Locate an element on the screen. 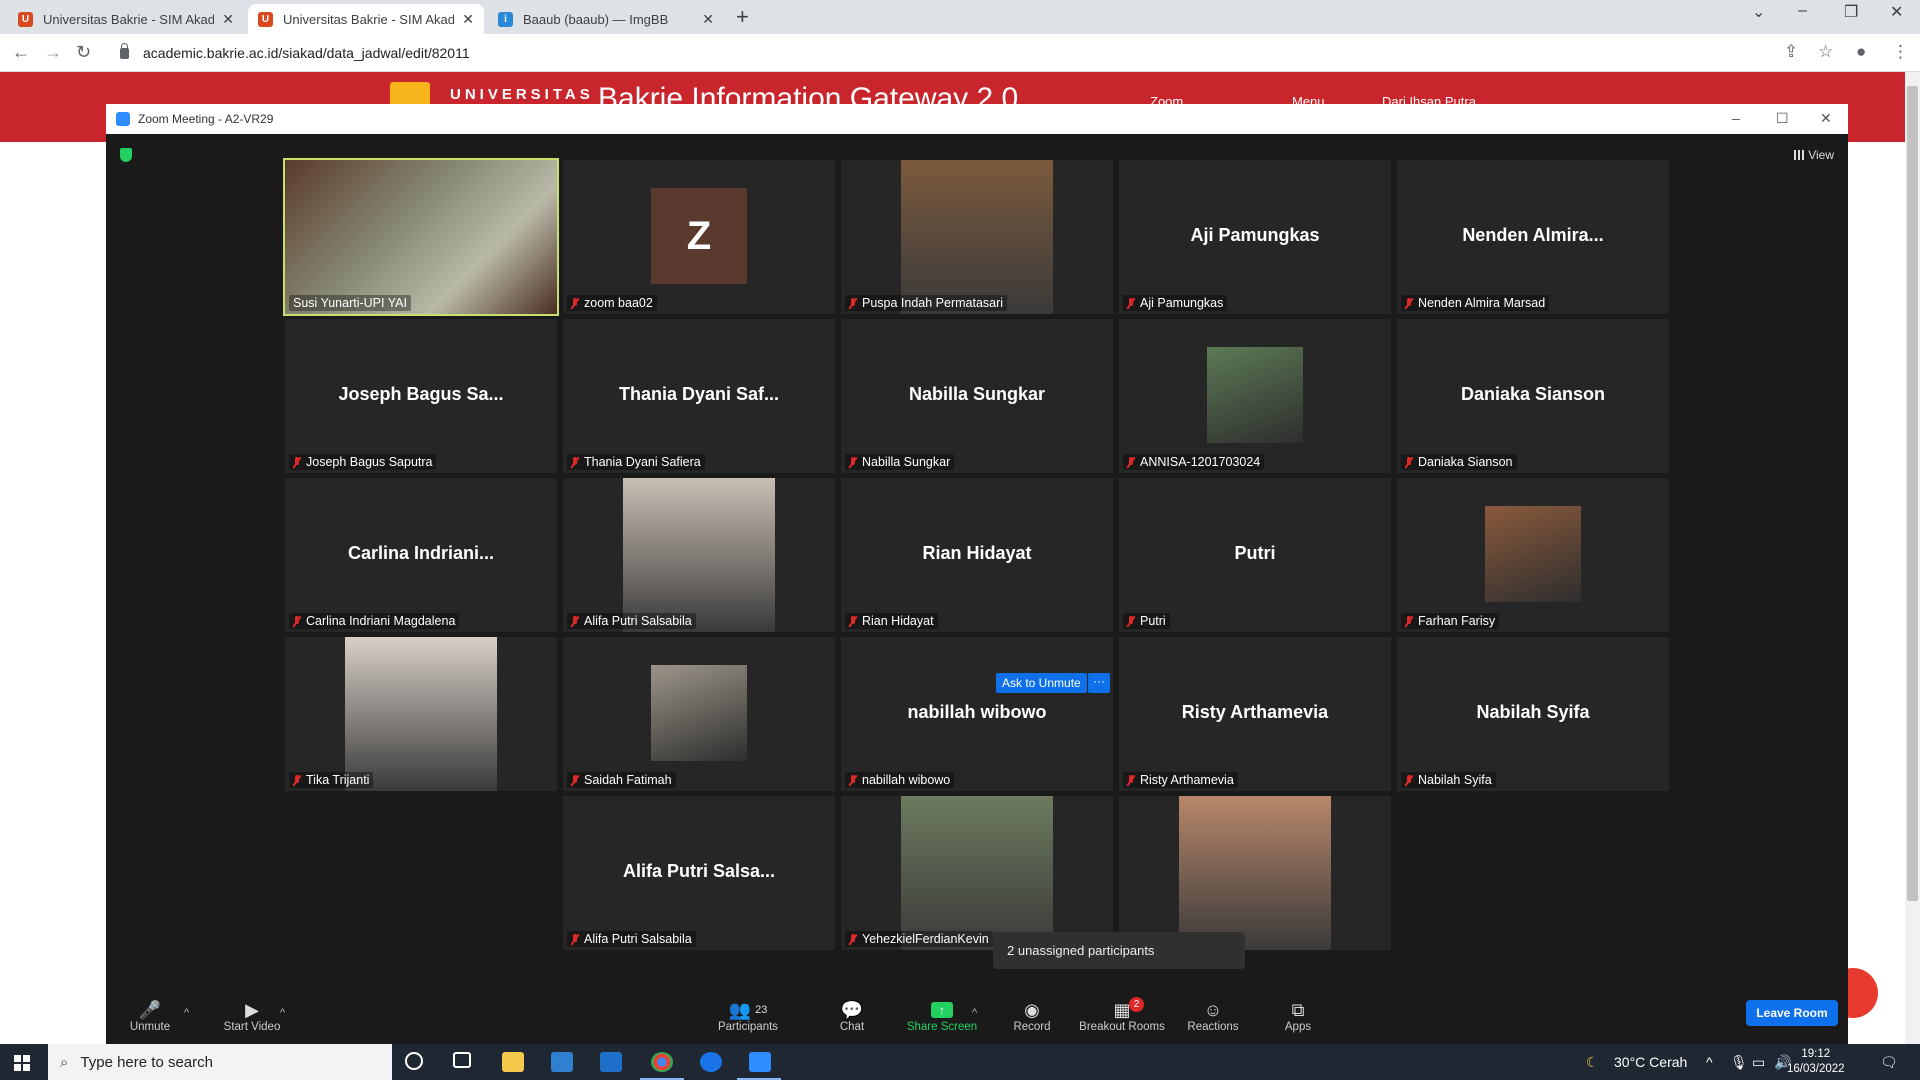 This screenshot has width=1920, height=1080. reactions-icon: ☺ is located at coordinates (1213, 1009).